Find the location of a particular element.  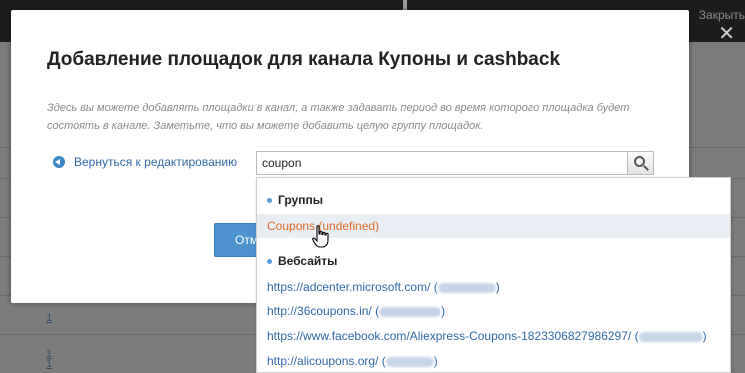

back-link-label: Вернуться к редактированию is located at coordinates (156, 162).